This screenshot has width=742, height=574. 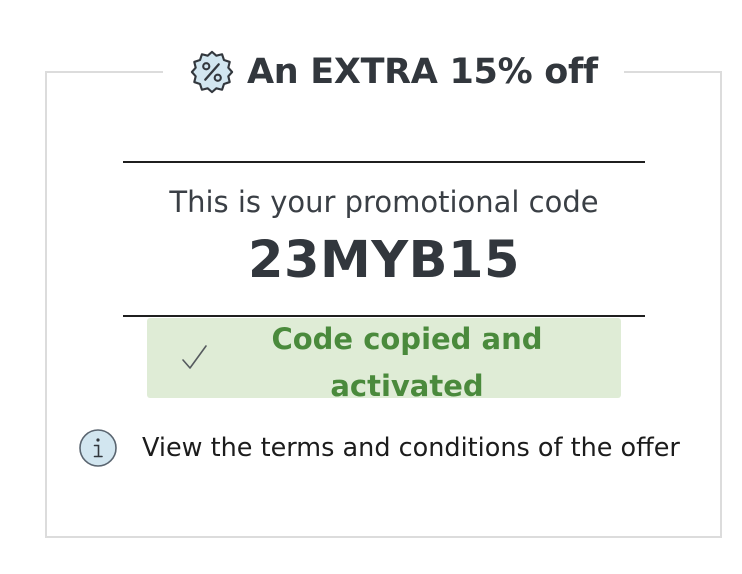 What do you see at coordinates (384, 260) in the screenshot?
I see `promo-code-value: 23MYB15` at bounding box center [384, 260].